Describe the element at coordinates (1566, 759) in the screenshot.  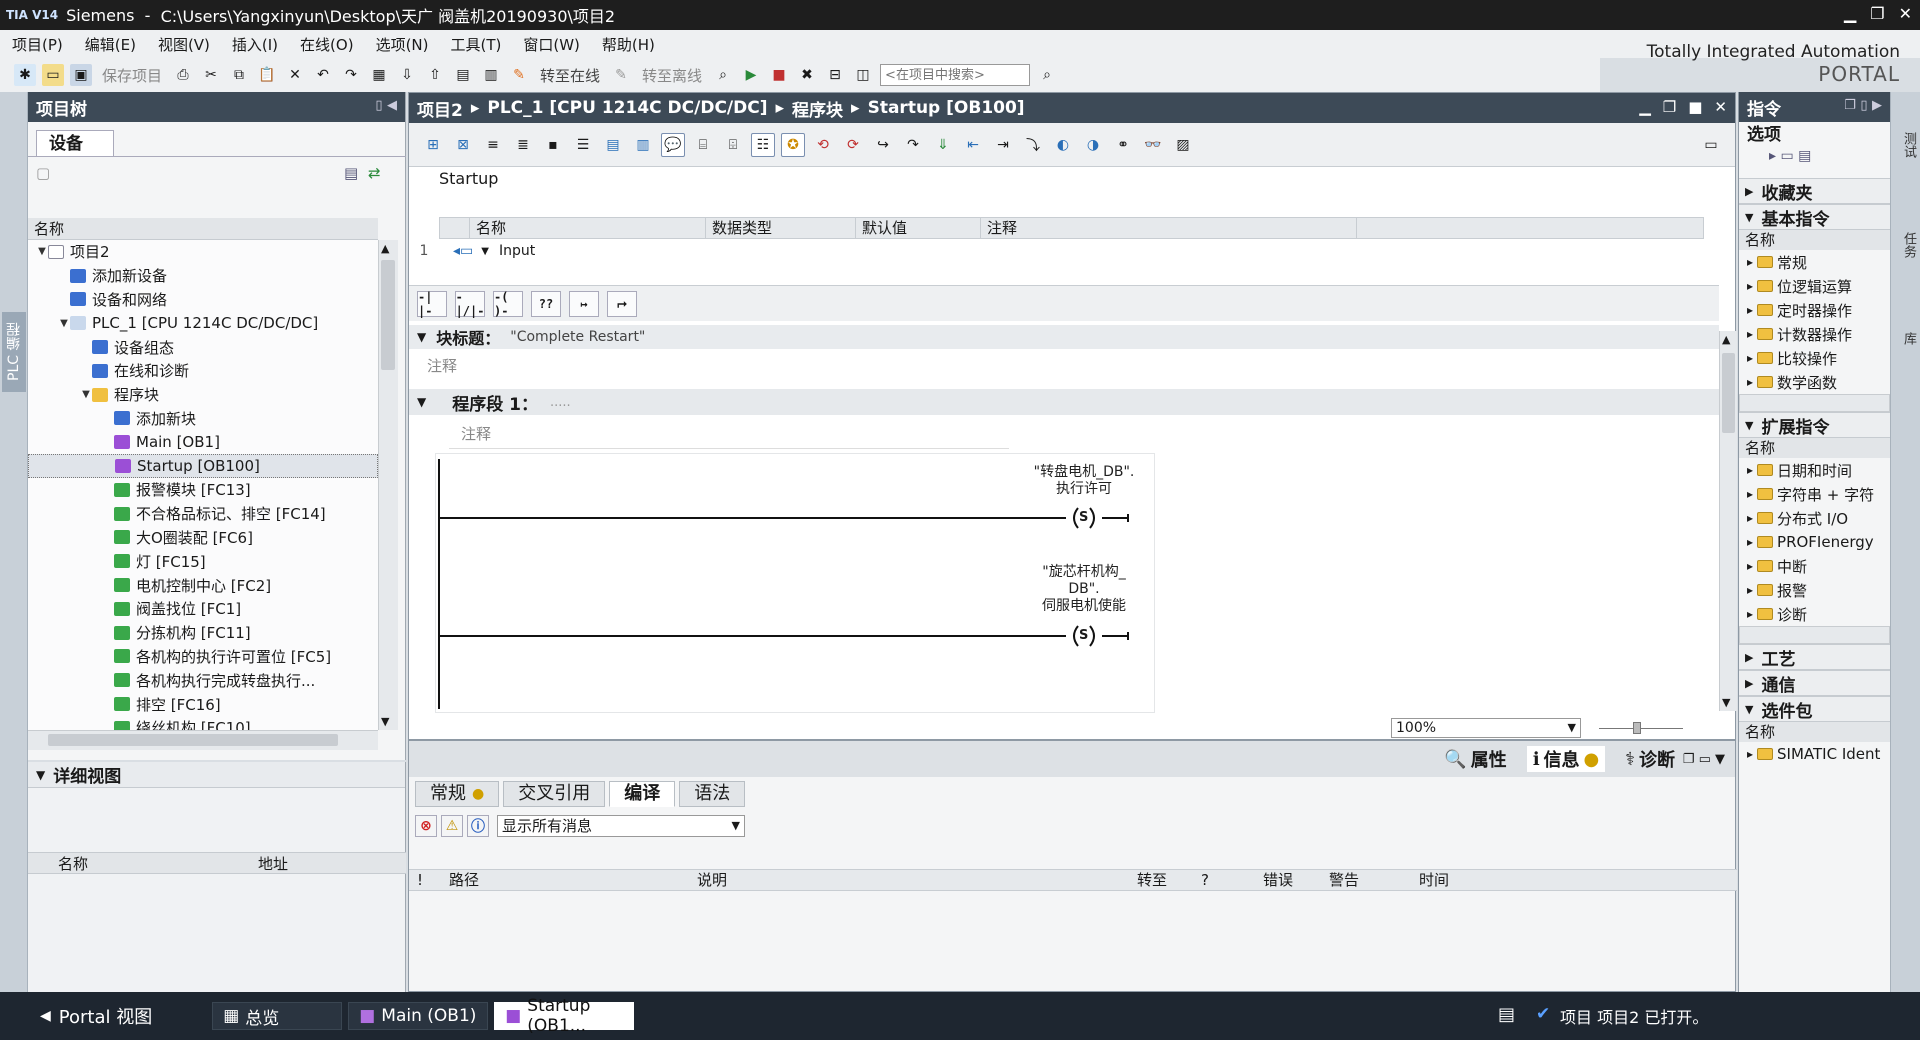
I see `tab-info: ℹ 信息 ●` at that location.